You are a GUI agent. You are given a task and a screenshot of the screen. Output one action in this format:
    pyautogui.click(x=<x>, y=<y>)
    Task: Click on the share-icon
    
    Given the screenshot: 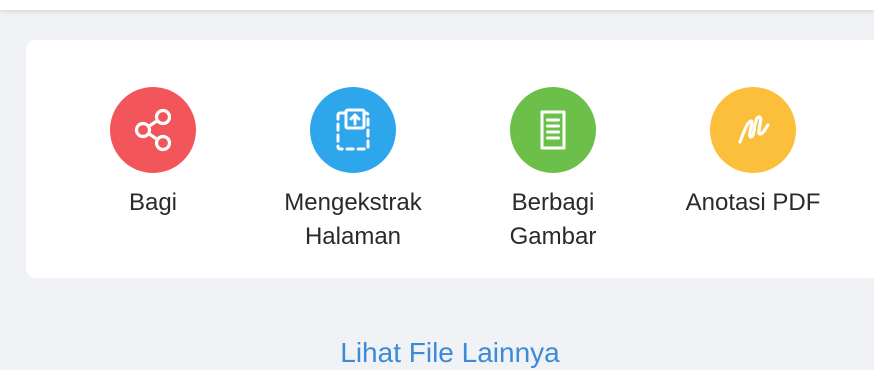 What is the action you would take?
    pyautogui.click(x=153, y=130)
    